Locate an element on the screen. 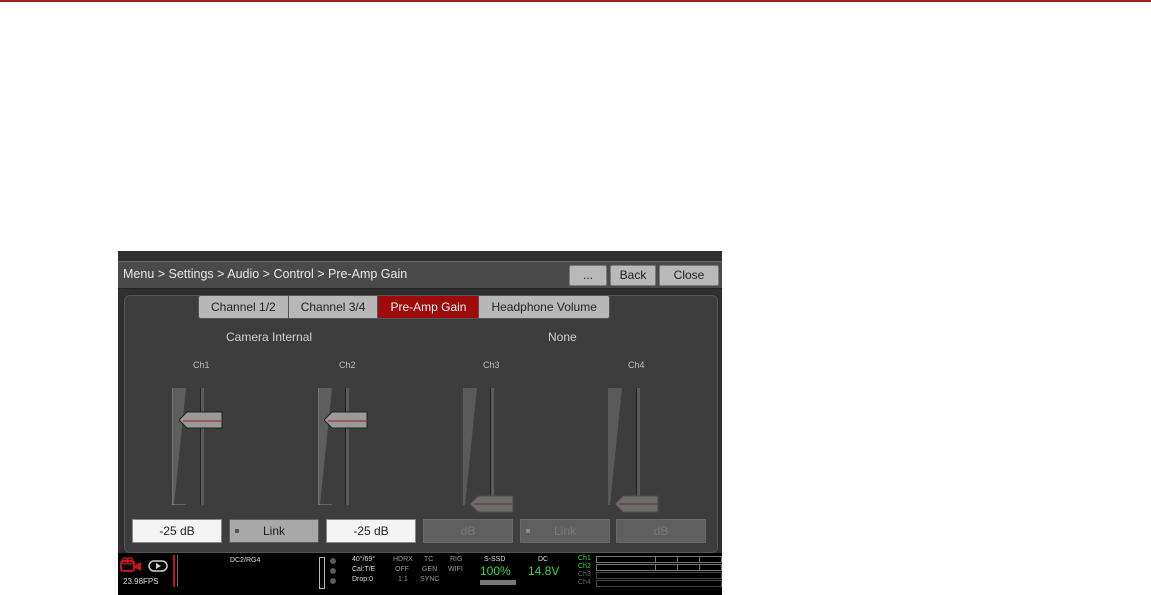 The height and width of the screenshot is (595, 1151). top-rule is located at coordinates (575, 1).